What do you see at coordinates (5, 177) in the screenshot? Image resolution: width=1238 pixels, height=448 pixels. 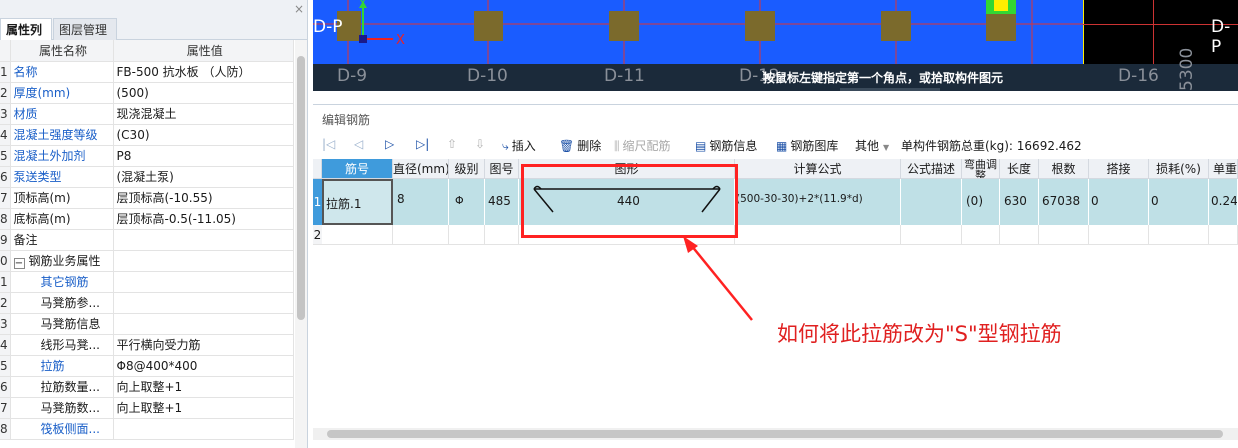 I see `row-number: 6` at bounding box center [5, 177].